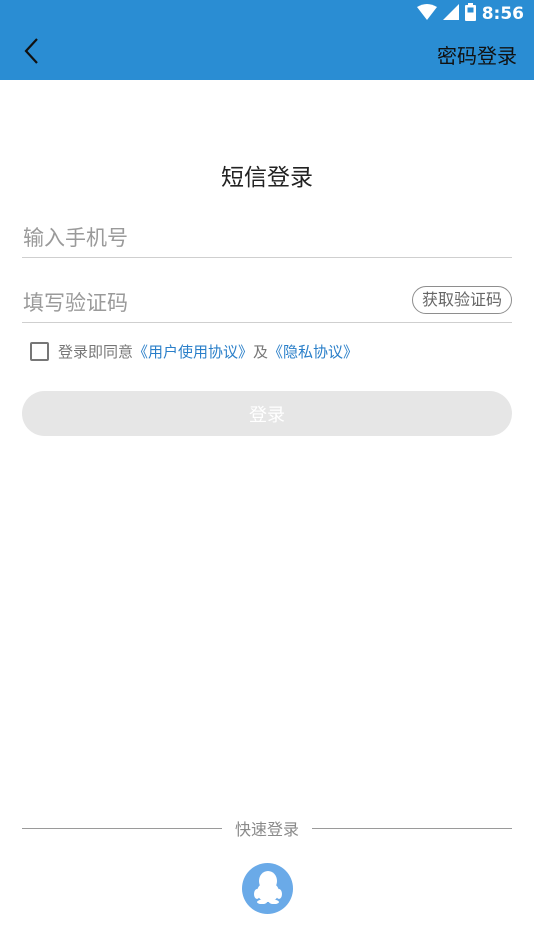 Image resolution: width=534 pixels, height=950 pixels. I want to click on back-arrow-icon, so click(31, 53).